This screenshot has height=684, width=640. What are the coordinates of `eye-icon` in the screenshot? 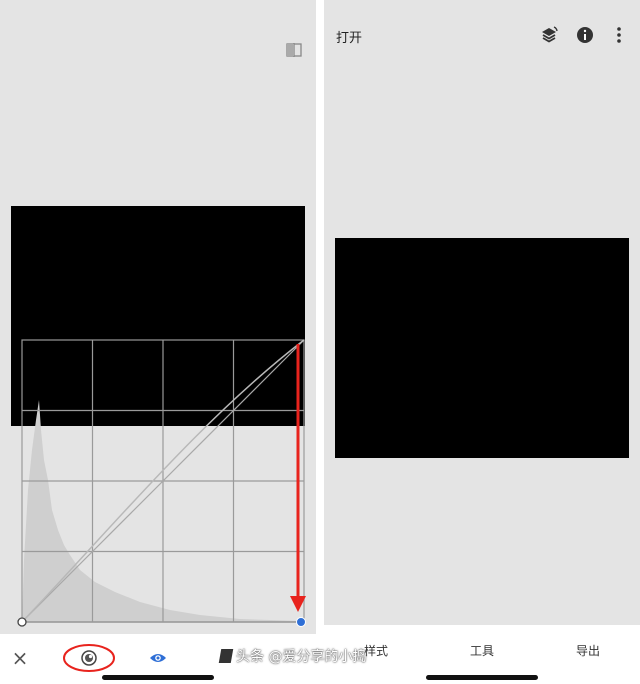 It's located at (158, 658).